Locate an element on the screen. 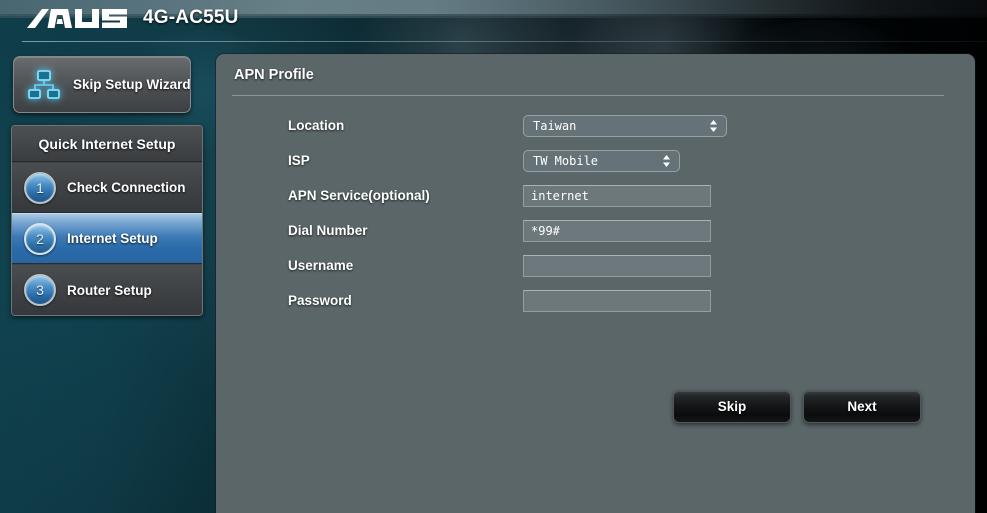 The image size is (987, 513). sidebar-item-internet-setup: 2 Internet Setup is located at coordinates (107, 238).